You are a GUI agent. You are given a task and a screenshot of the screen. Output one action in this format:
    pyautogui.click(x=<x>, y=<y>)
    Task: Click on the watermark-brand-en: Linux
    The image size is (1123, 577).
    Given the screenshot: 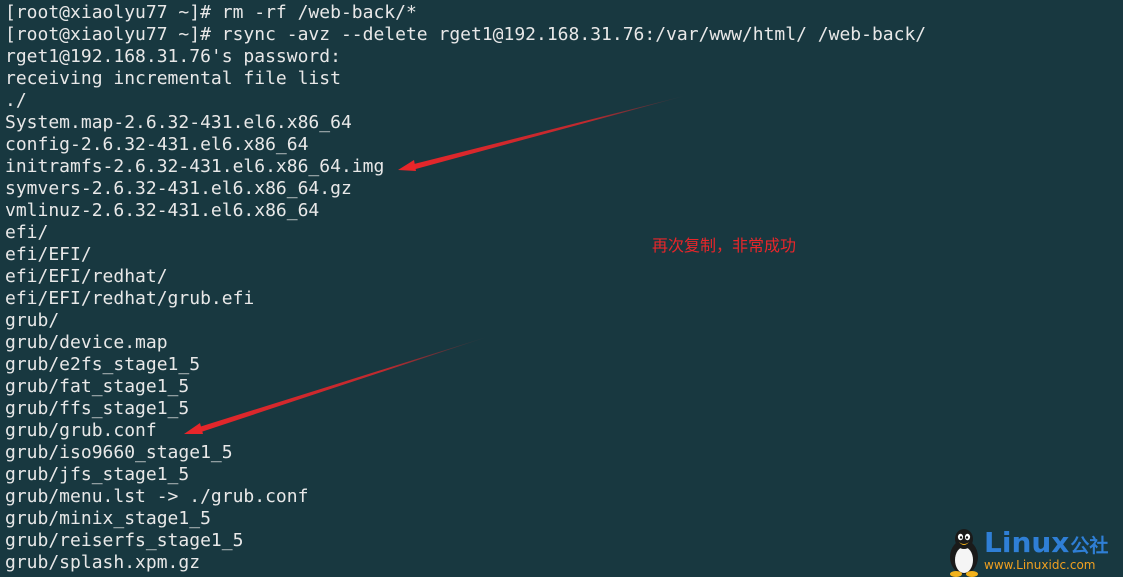 What is the action you would take?
    pyautogui.click(x=1027, y=542)
    